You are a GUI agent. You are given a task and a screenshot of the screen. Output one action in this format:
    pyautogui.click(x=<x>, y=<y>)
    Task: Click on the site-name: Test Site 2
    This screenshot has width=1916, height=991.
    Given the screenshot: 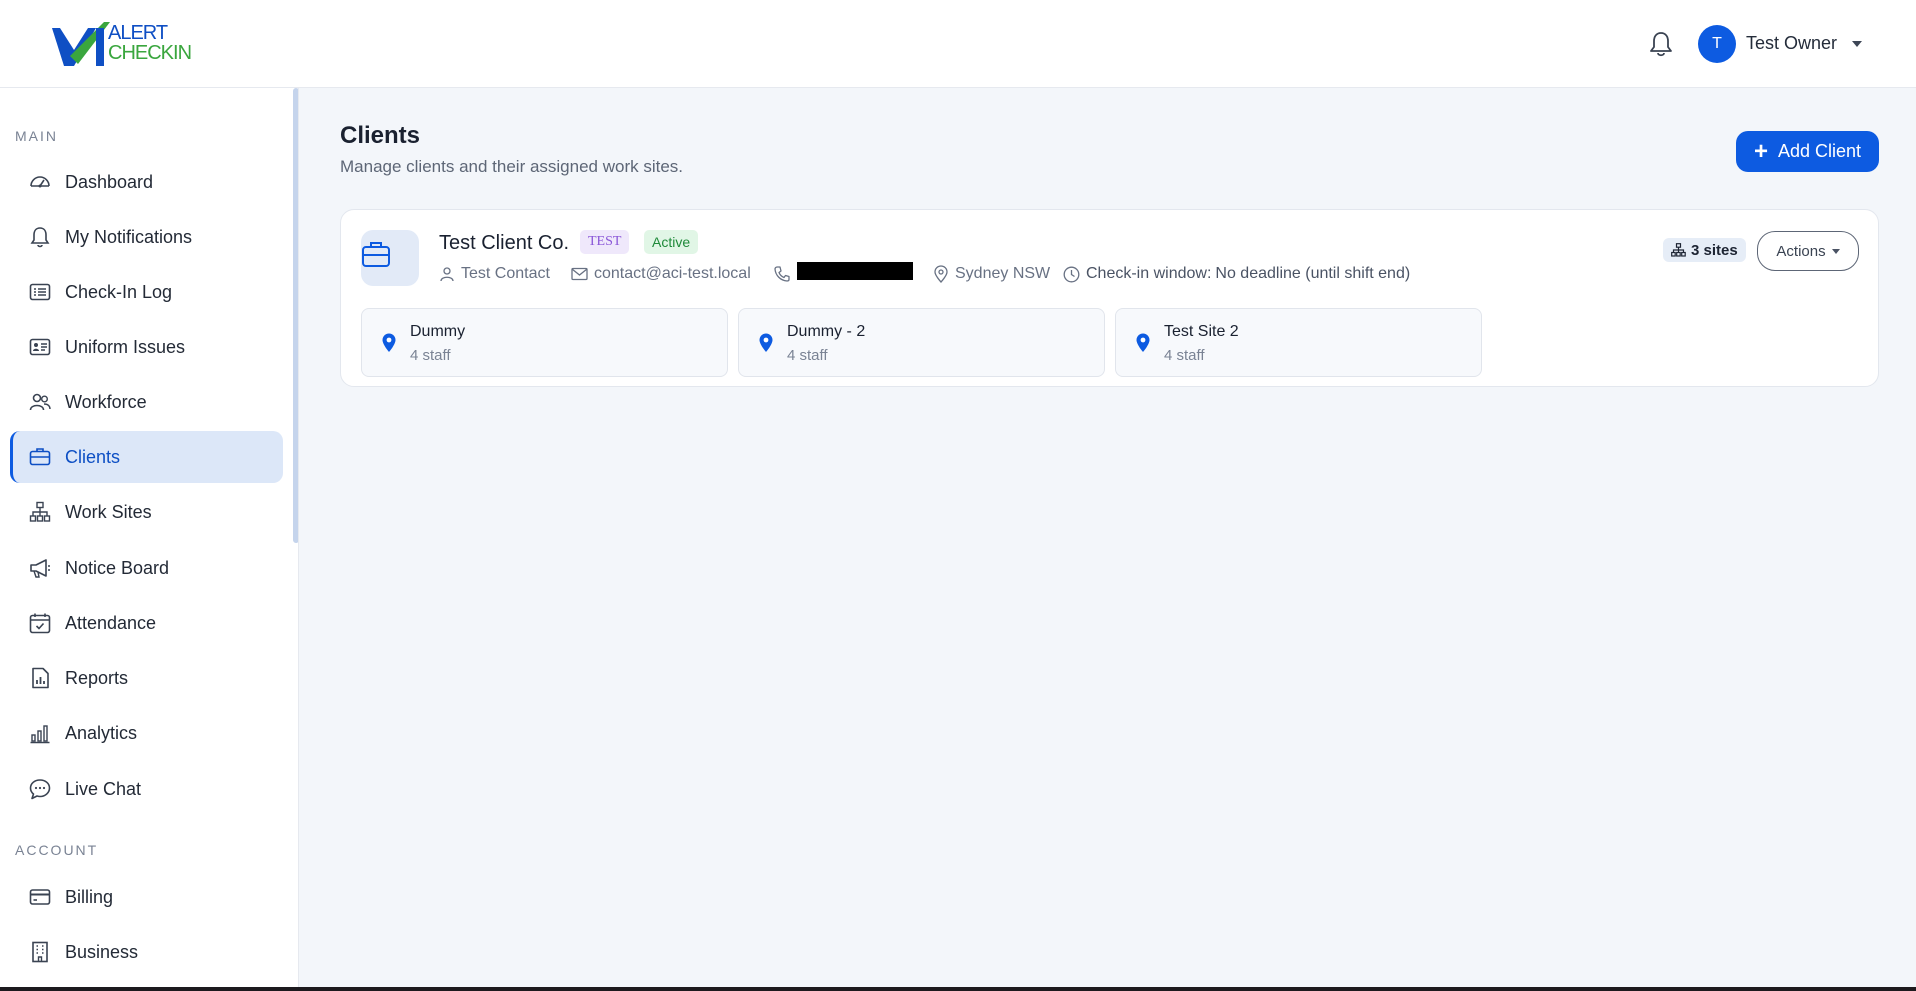 What is the action you would take?
    pyautogui.click(x=1201, y=331)
    